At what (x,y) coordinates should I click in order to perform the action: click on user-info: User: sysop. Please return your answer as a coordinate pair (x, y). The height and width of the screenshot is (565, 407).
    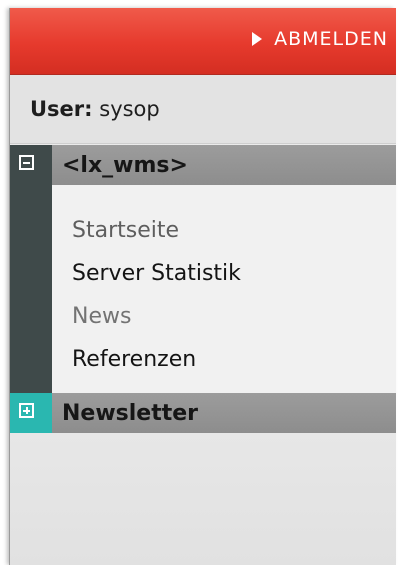
    Looking at the image, I should click on (203, 109).